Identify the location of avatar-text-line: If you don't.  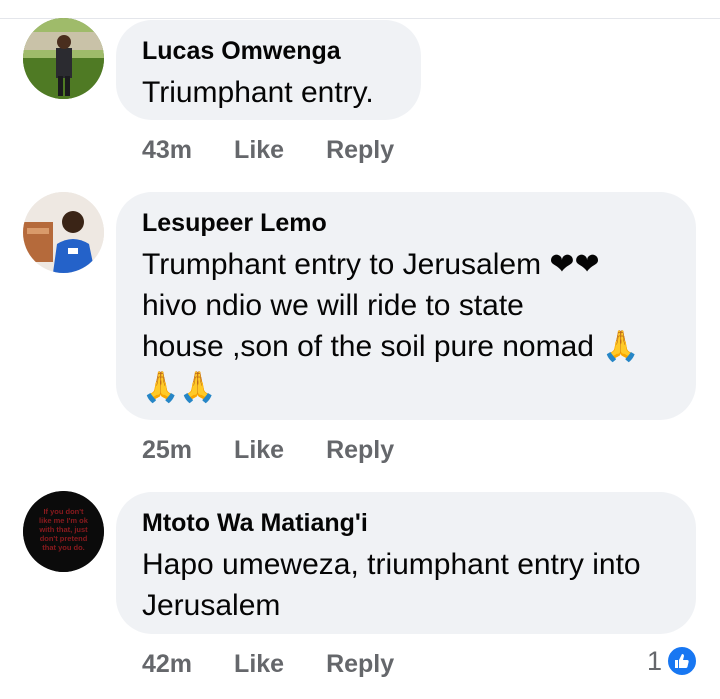
(63, 511).